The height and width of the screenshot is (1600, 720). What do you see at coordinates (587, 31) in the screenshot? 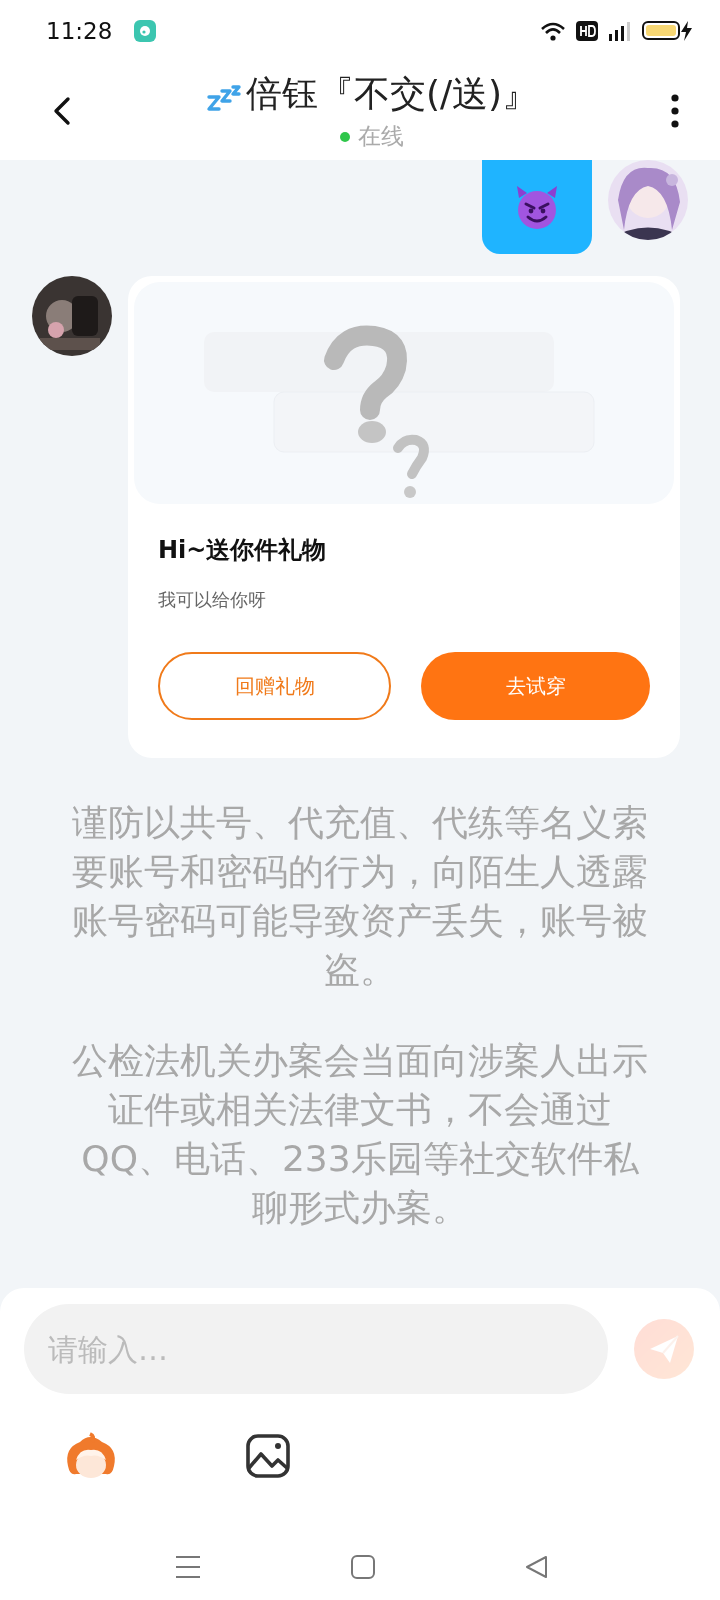
I see `hd-icon` at bounding box center [587, 31].